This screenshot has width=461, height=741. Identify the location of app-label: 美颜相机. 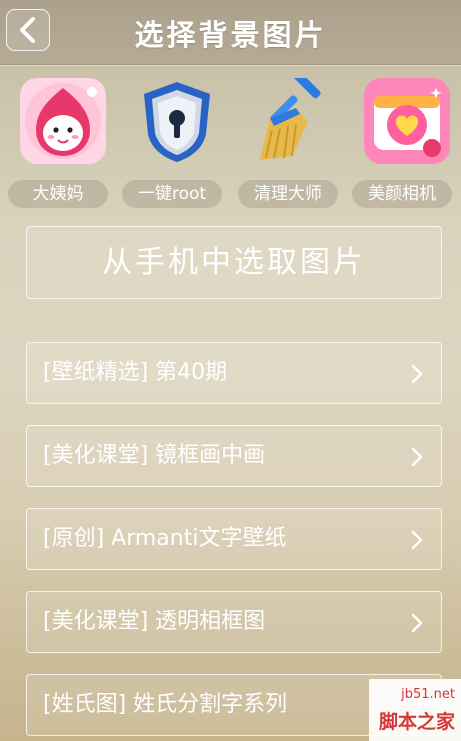
(402, 194).